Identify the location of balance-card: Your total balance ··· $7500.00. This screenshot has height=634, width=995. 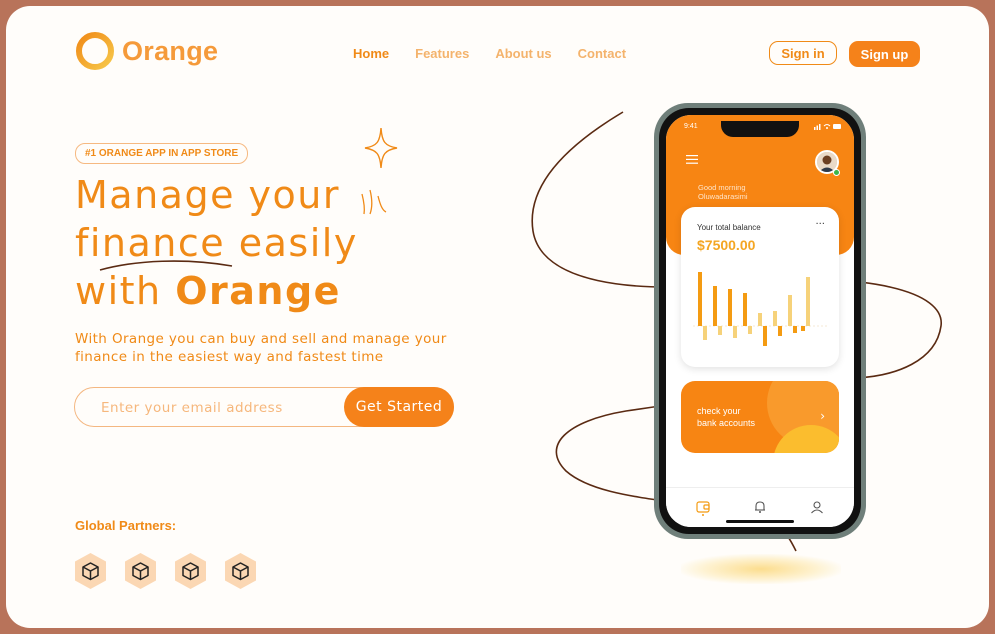
(760, 287).